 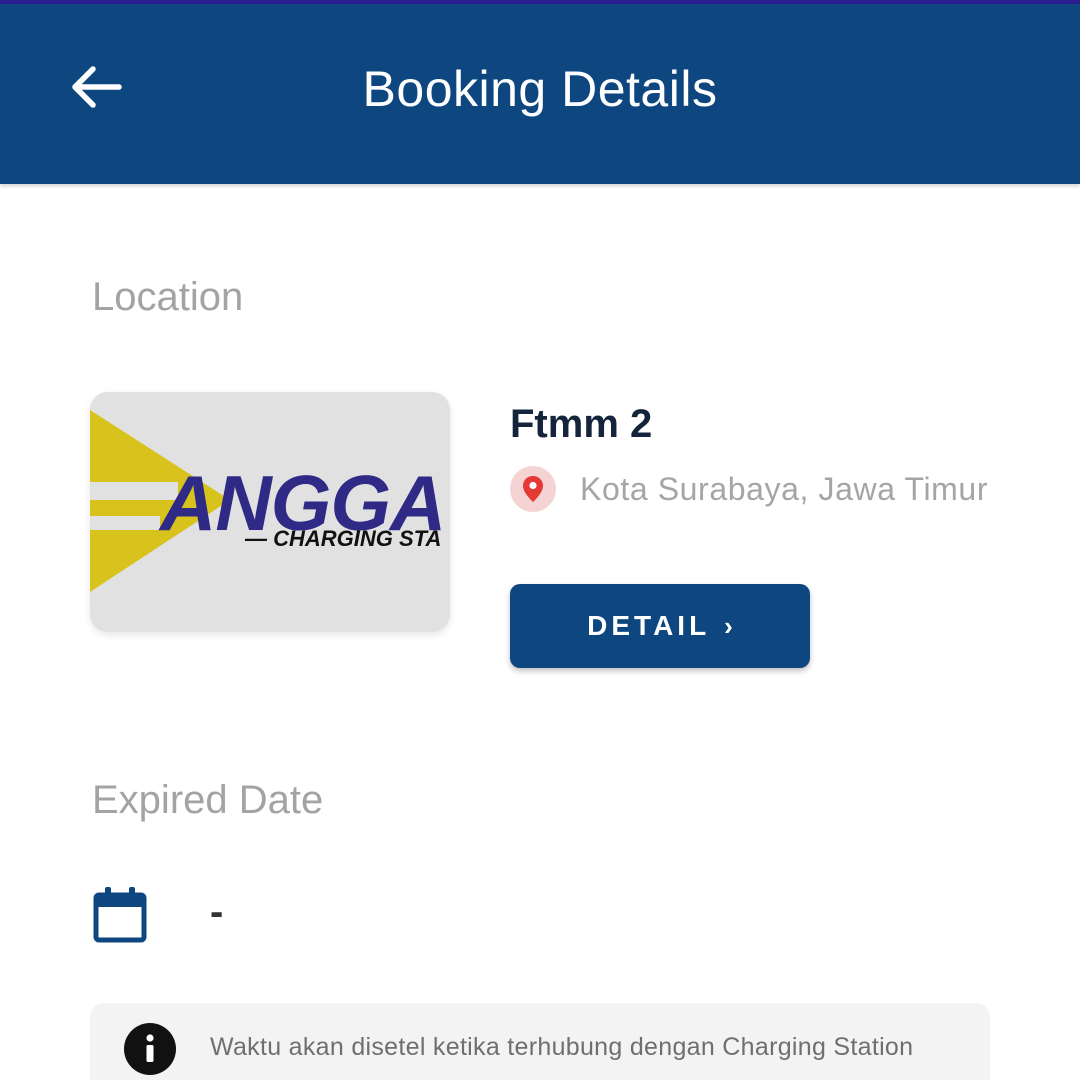 What do you see at coordinates (120, 915) in the screenshot?
I see `calendar-icon` at bounding box center [120, 915].